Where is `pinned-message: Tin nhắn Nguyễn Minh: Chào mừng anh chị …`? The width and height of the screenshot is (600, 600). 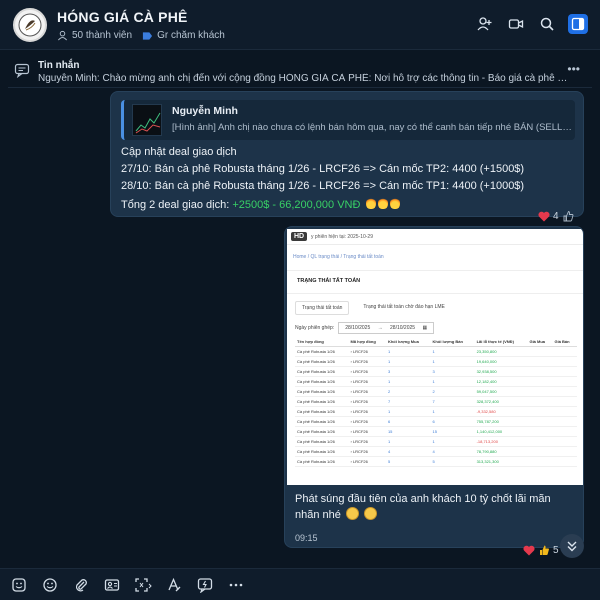
pinned-message: Tin nhắn Nguyễn Minh: Chào mừng anh chị … is located at coordinates (300, 72).